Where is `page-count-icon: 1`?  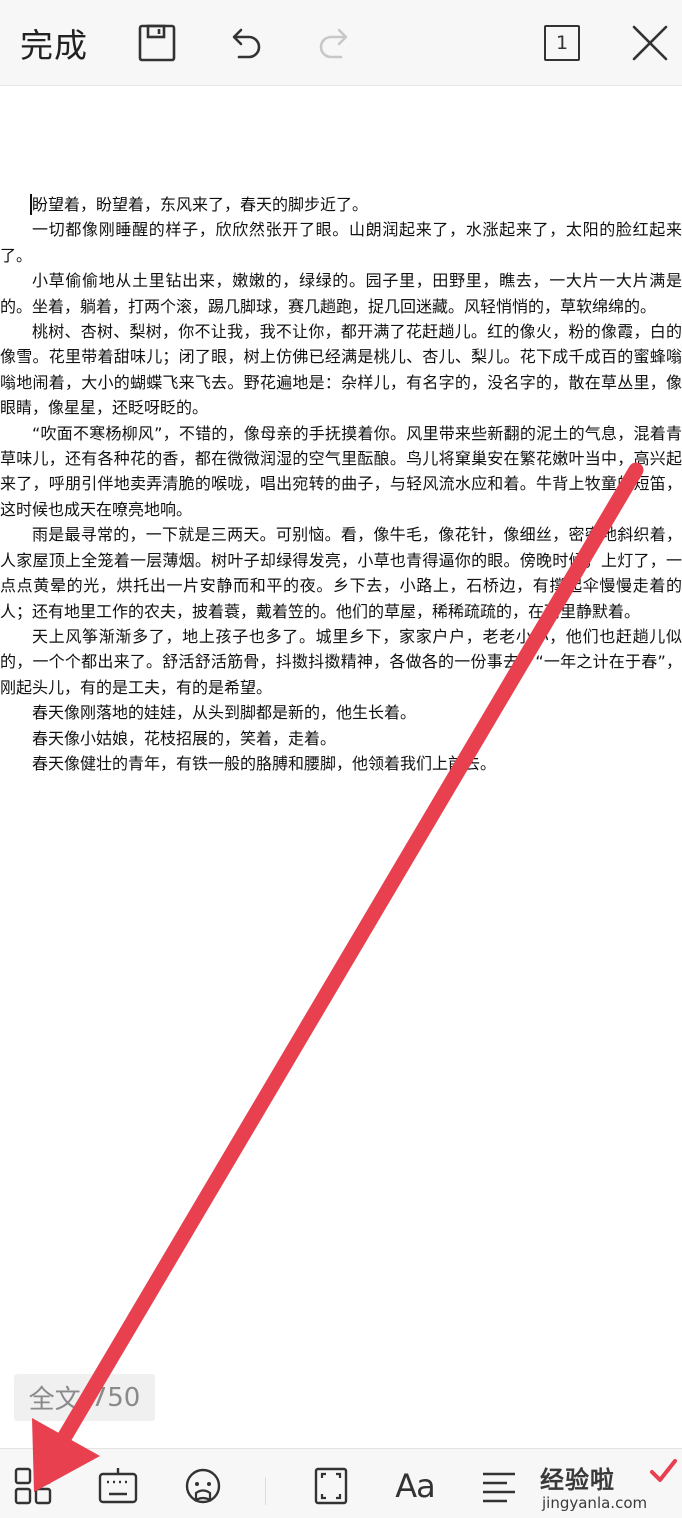 page-count-icon: 1 is located at coordinates (562, 43).